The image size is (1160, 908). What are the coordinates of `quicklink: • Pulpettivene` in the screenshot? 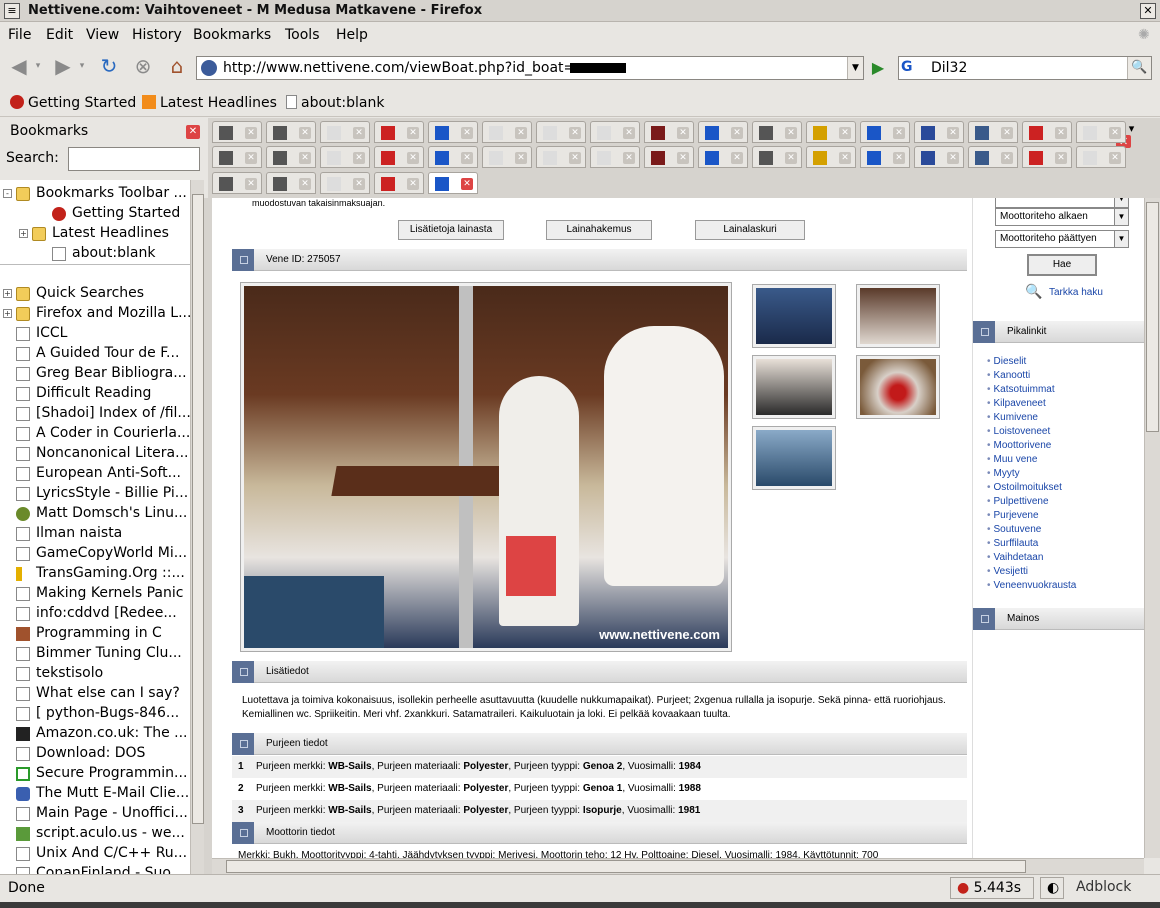 It's located at (1018, 501).